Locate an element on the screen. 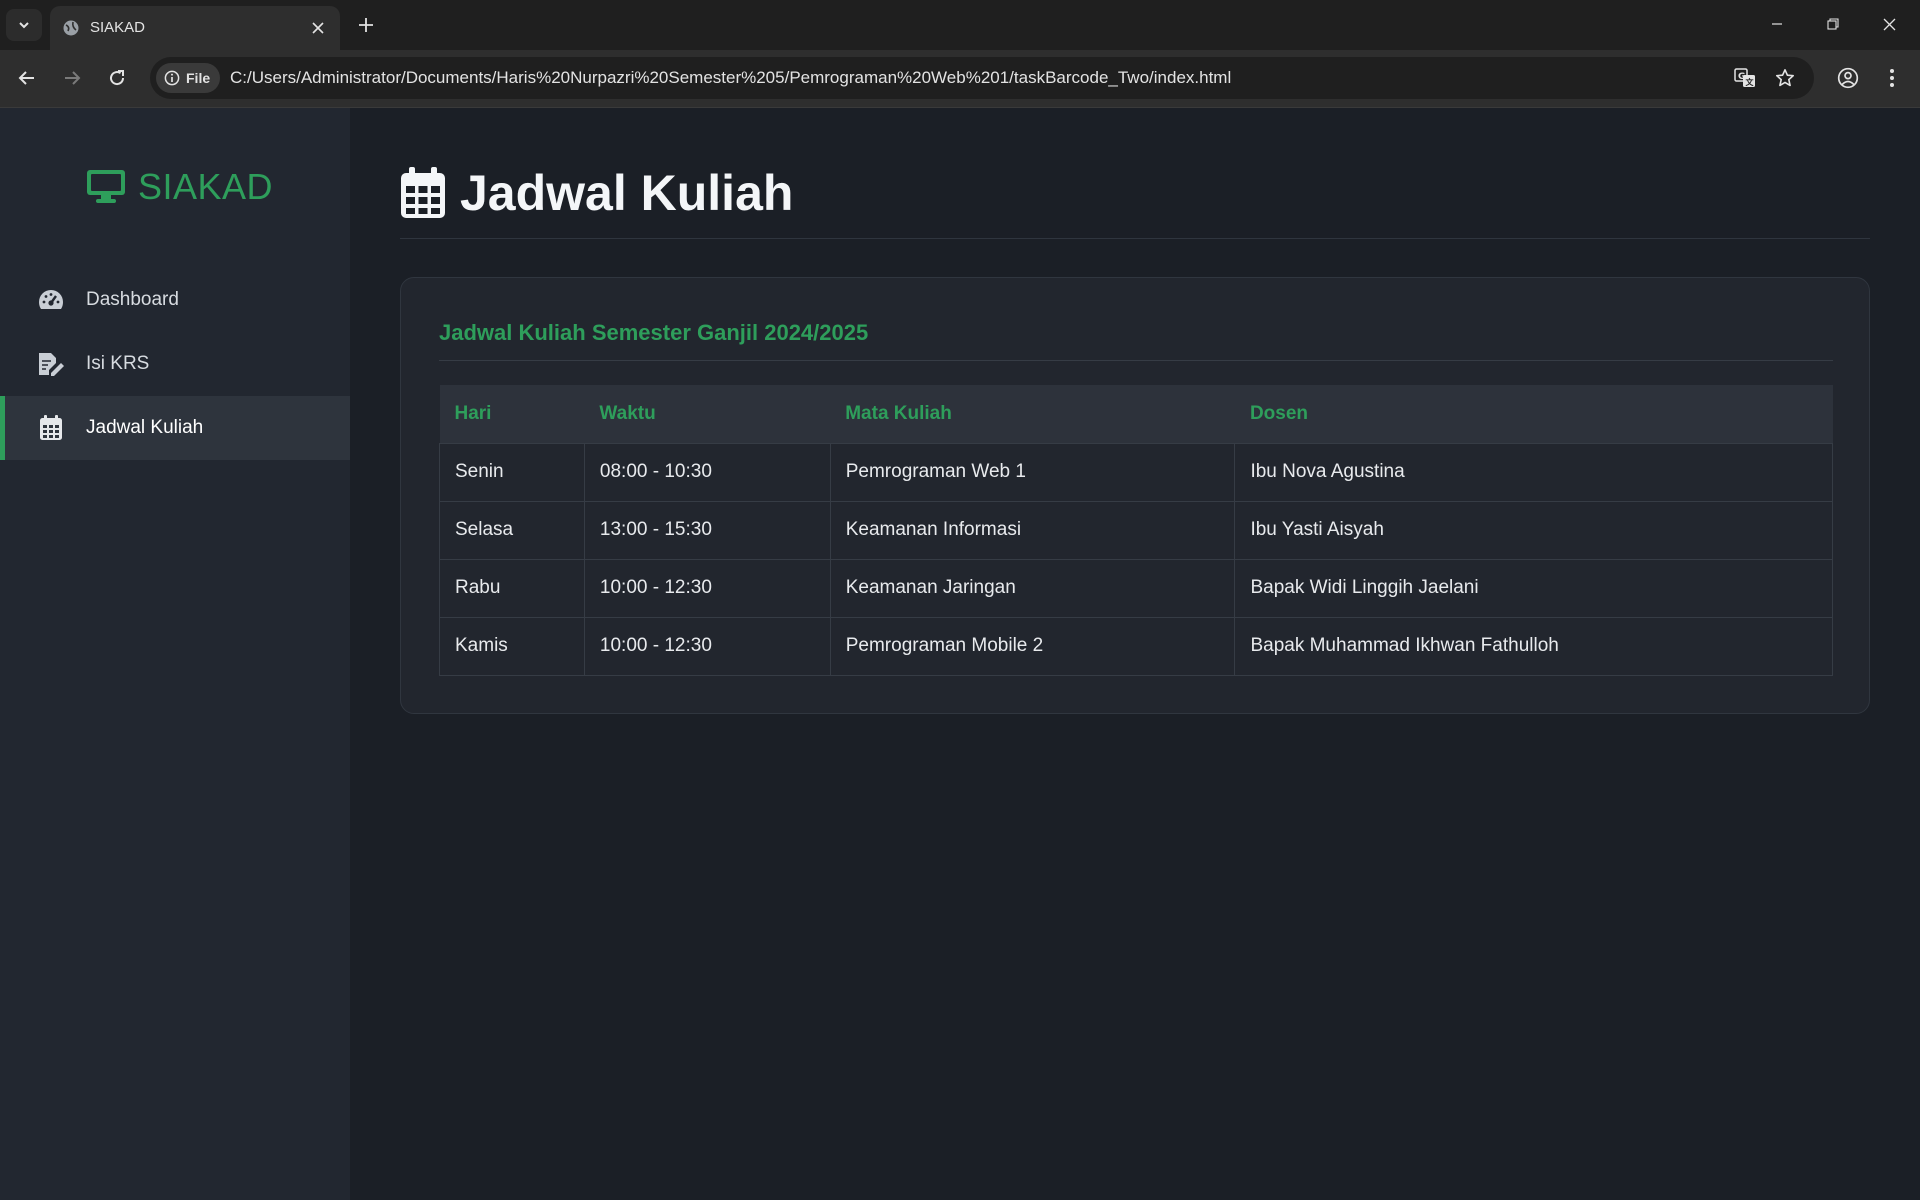 Image resolution: width=1920 pixels, height=1200 pixels. cell-mata-kuliah: Keamanan Jaringan is located at coordinates (1032, 588).